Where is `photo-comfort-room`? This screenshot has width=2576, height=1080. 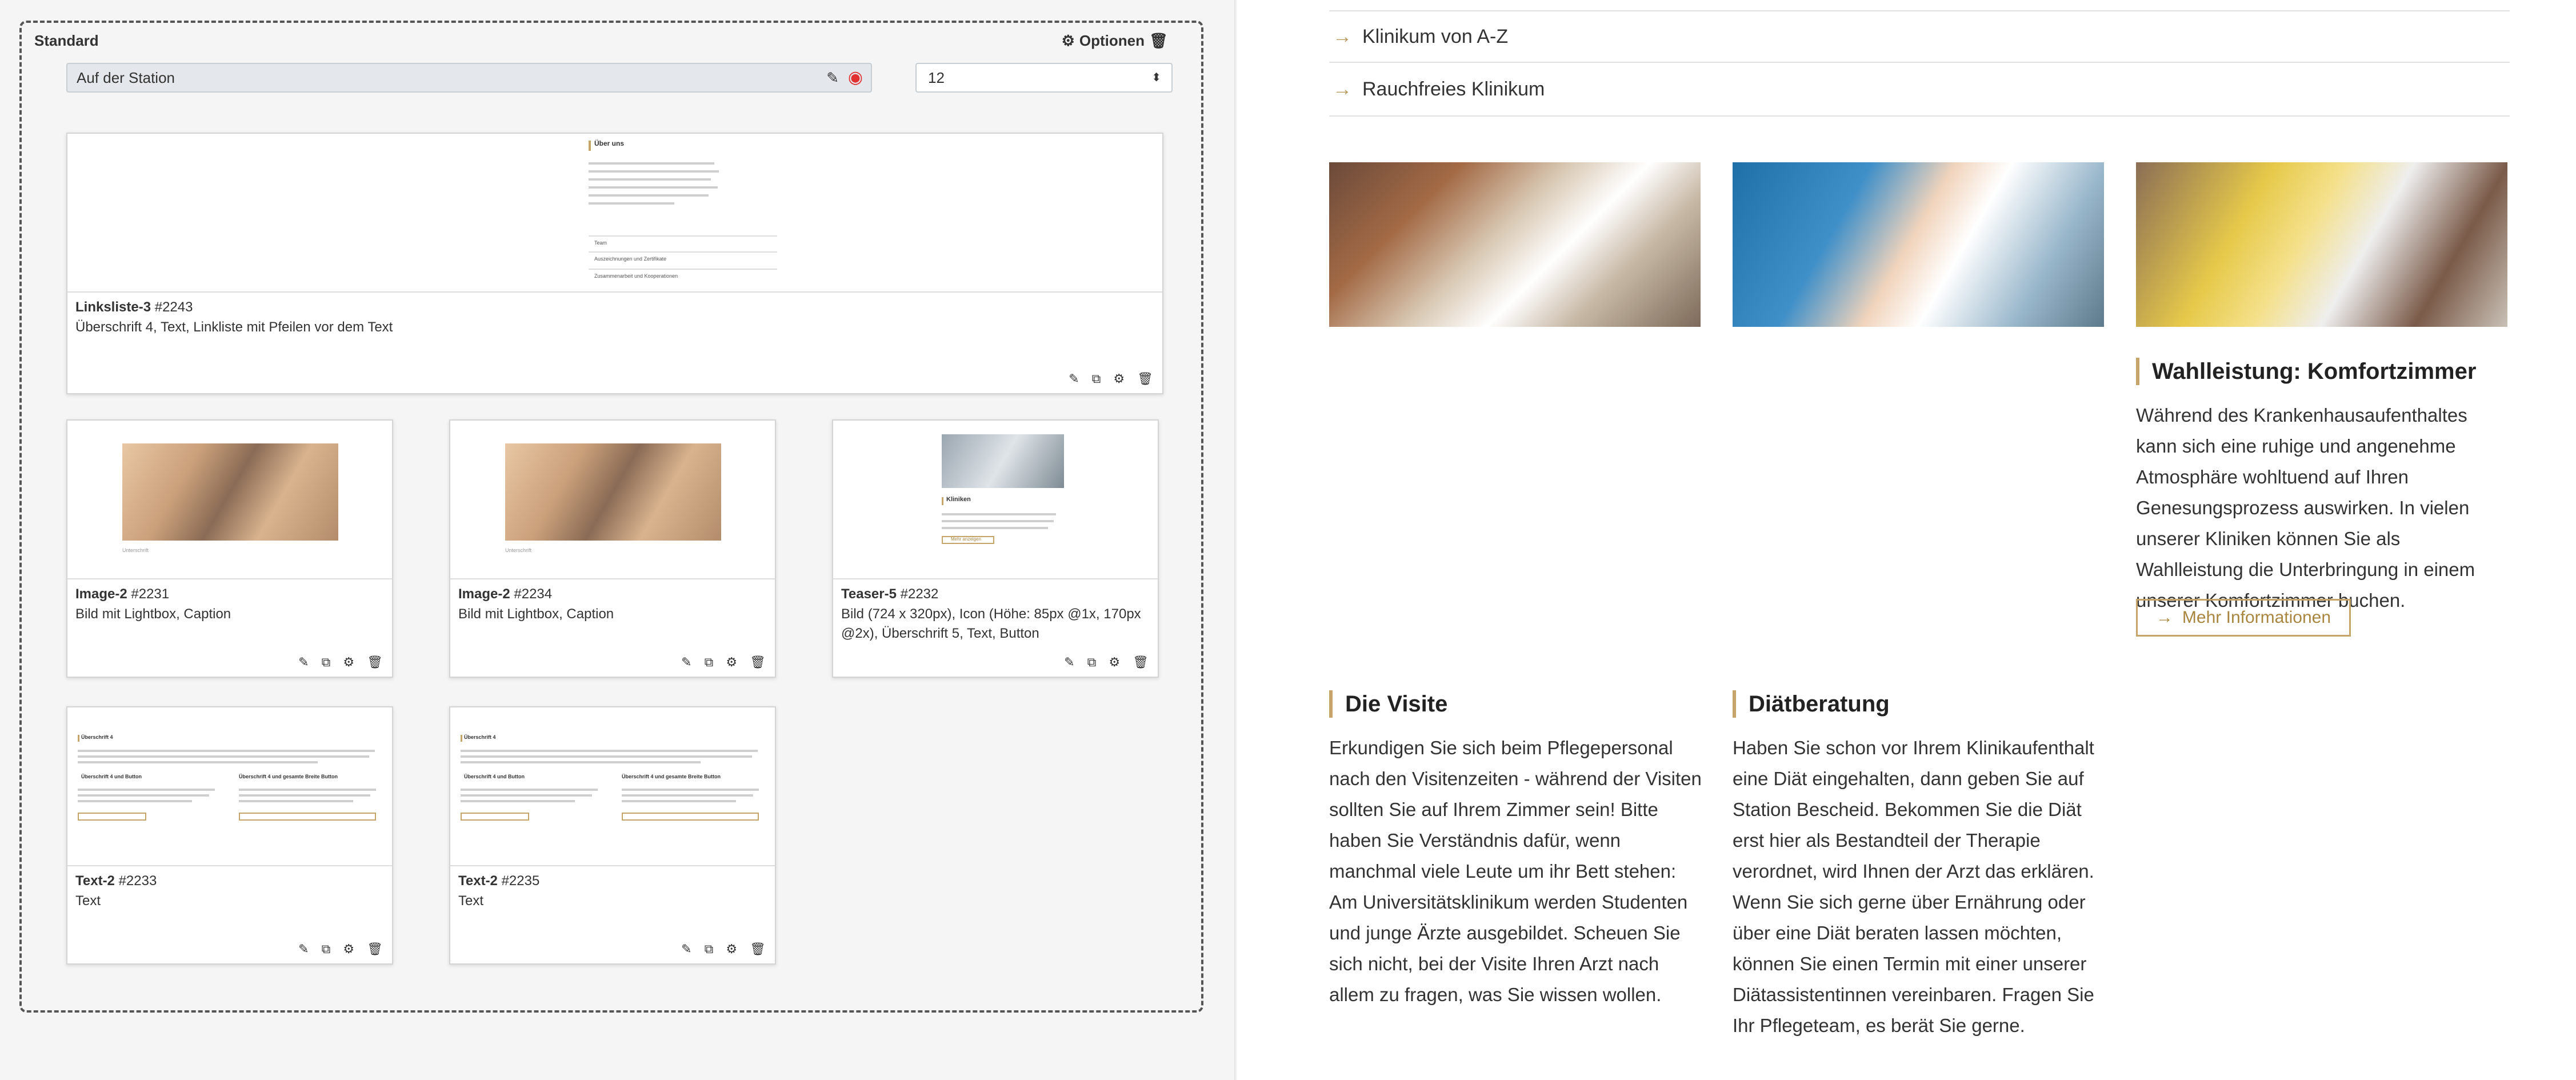 photo-comfort-room is located at coordinates (2321, 244).